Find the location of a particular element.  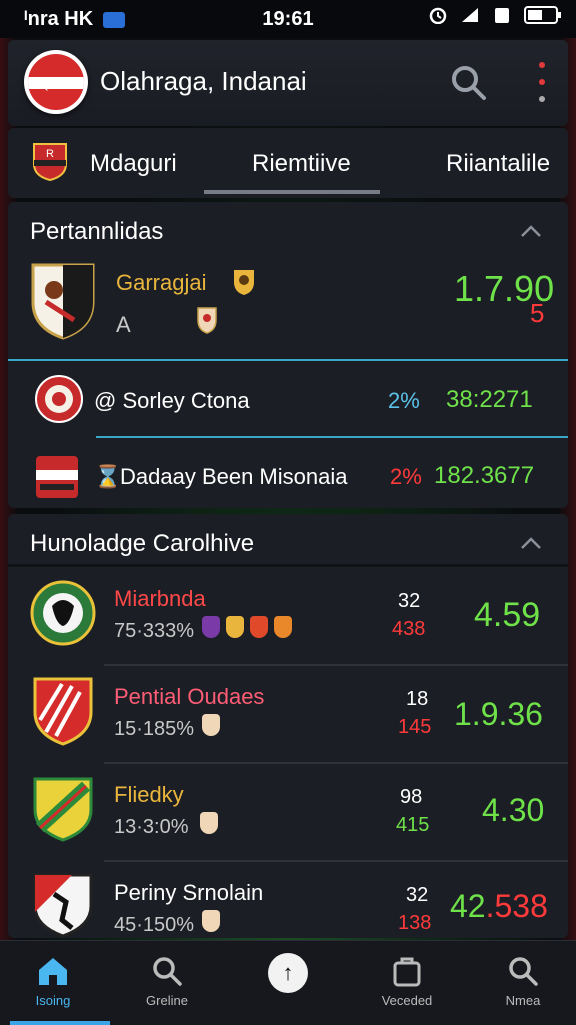

match-odds-main: 42 is located at coordinates (468, 906).